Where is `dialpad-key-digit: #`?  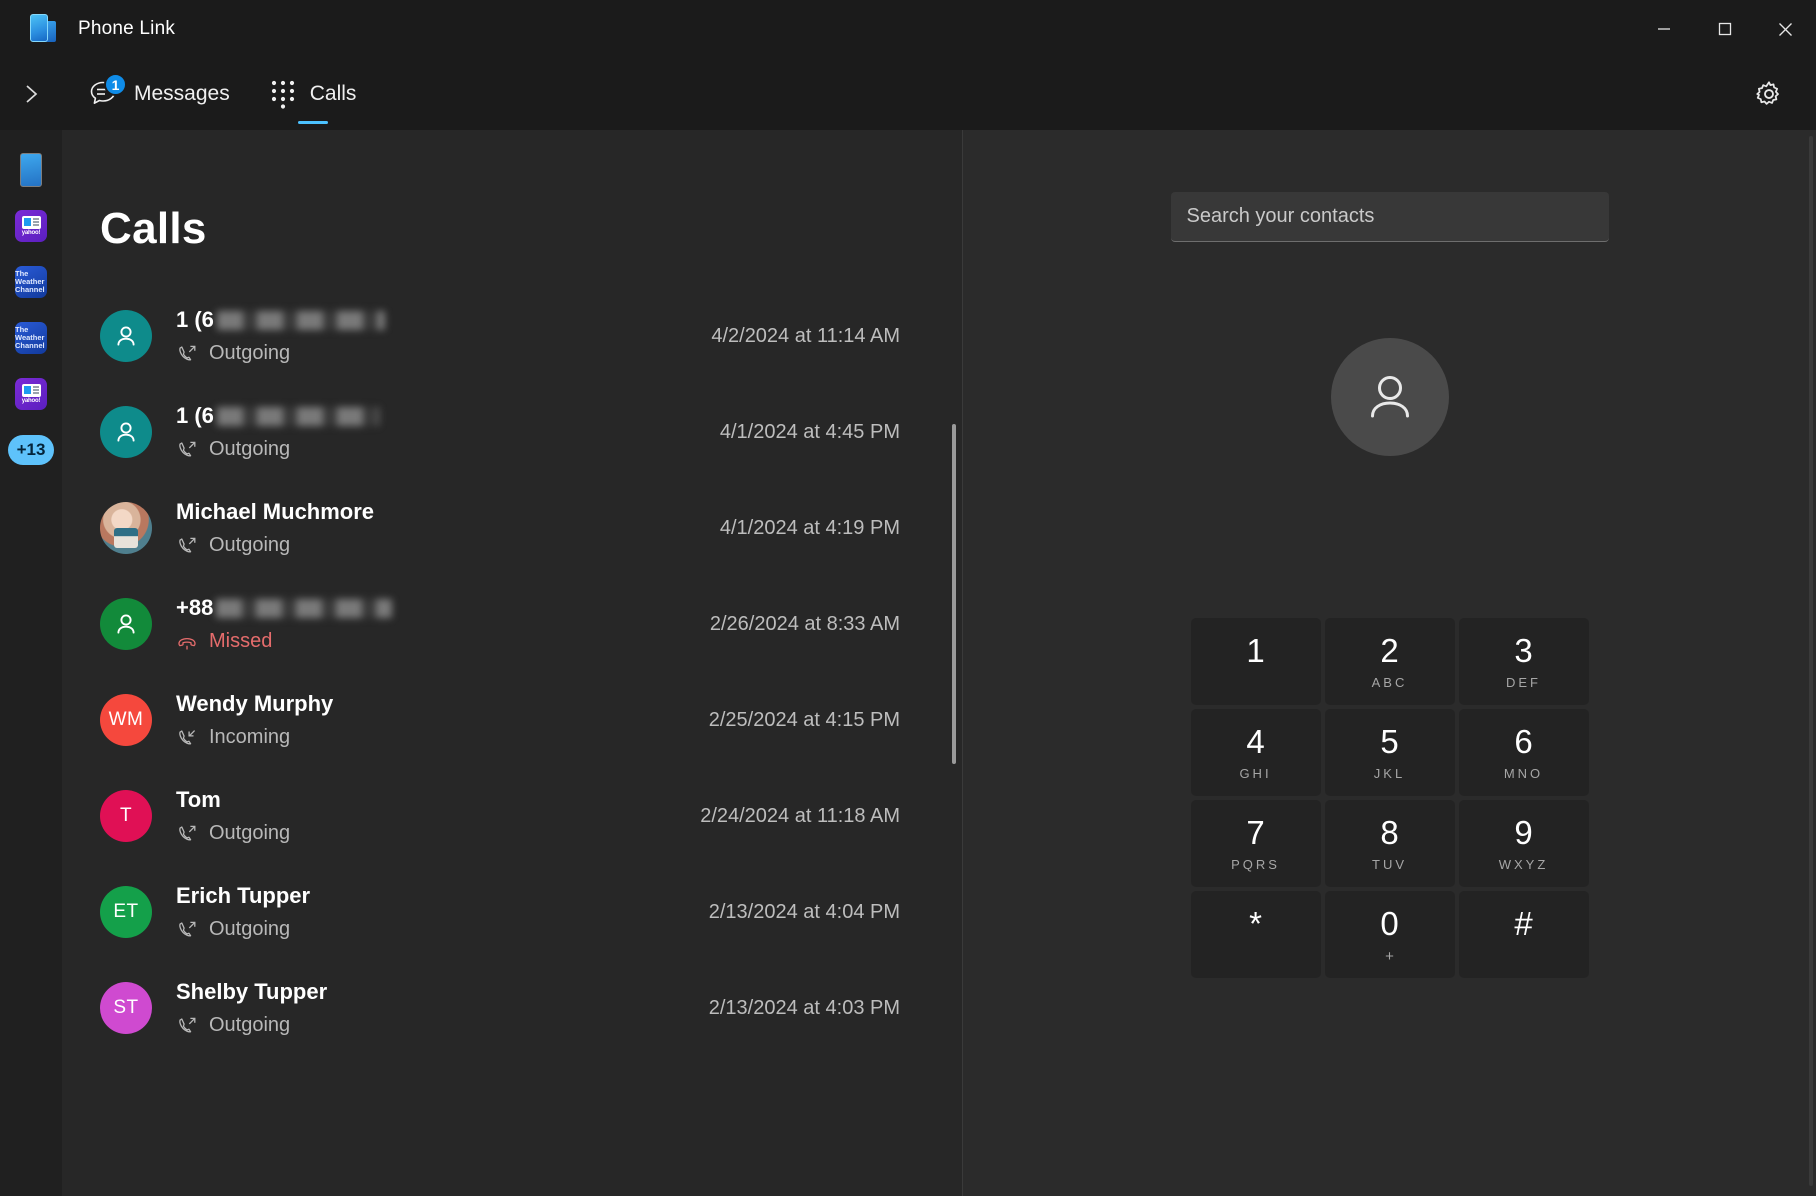 dialpad-key-digit: # is located at coordinates (1523, 923).